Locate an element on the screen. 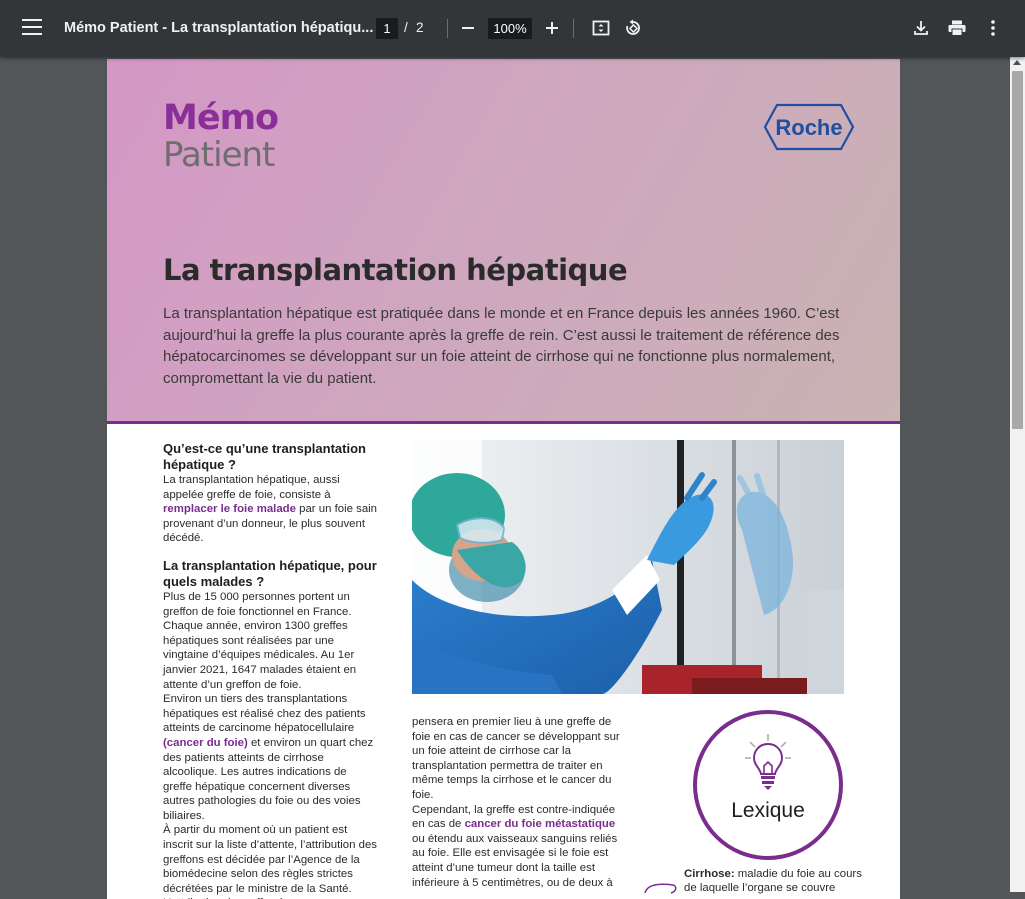  scroll-up-arrow-icon is located at coordinates (1017, 62).